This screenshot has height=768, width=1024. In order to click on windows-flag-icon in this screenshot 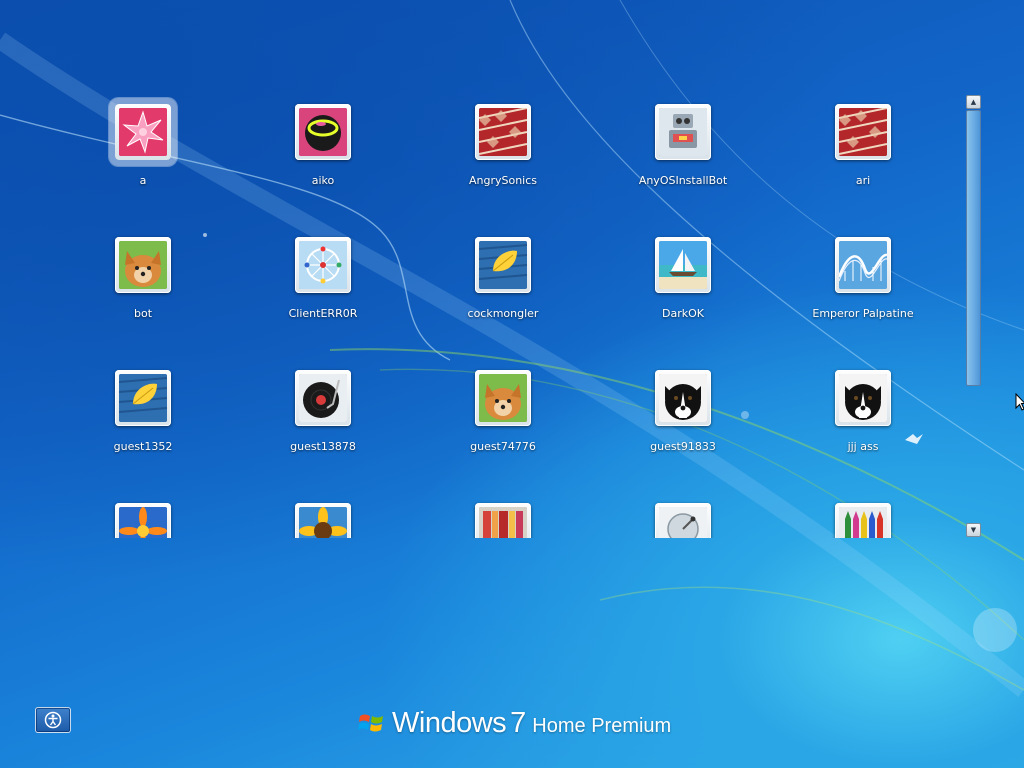, I will do `click(370, 723)`.